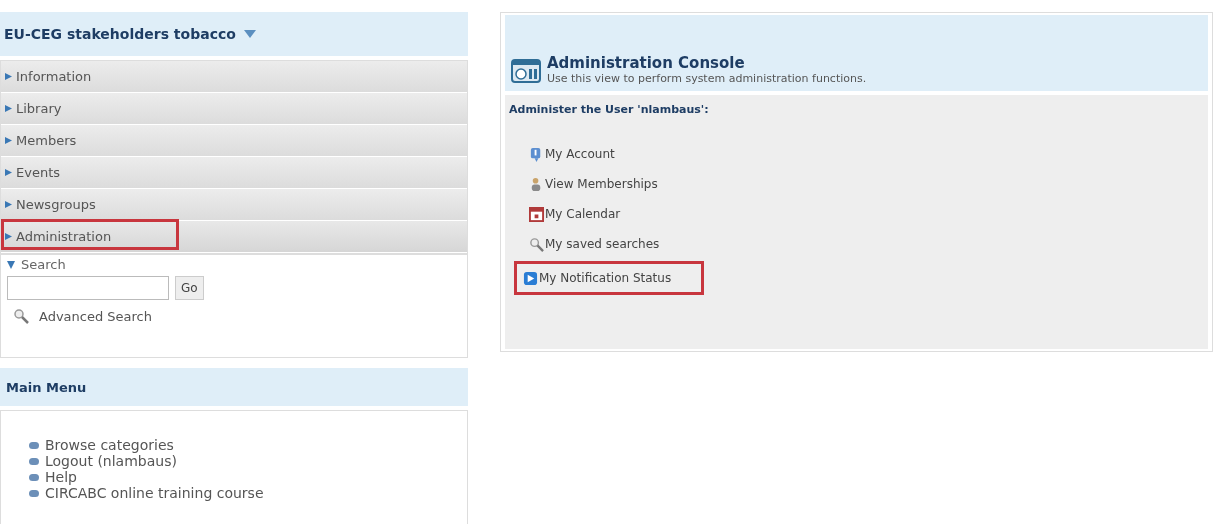  I want to click on console-title: Administration Console, so click(646, 63).